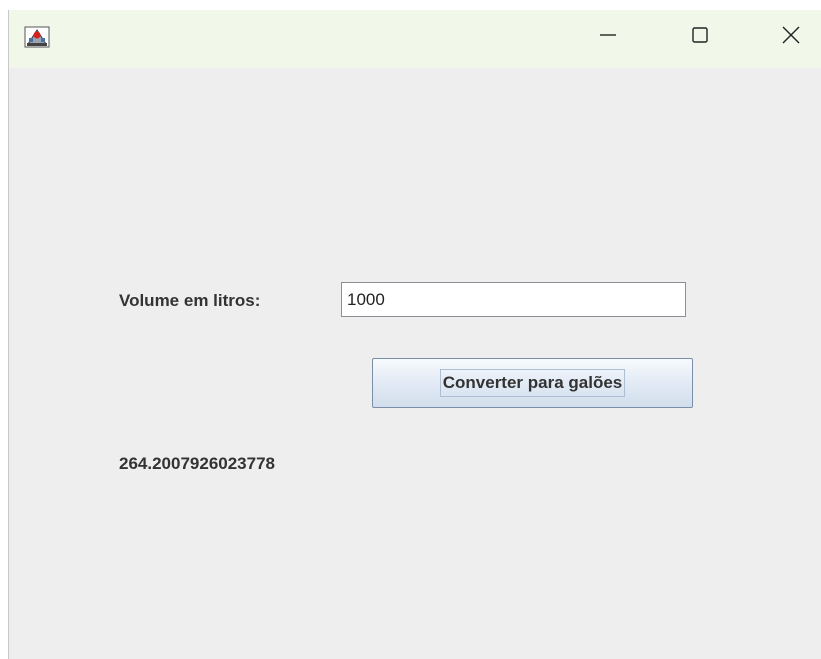 Image resolution: width=821 pixels, height=659 pixels. I want to click on java-app-icon, so click(37, 37).